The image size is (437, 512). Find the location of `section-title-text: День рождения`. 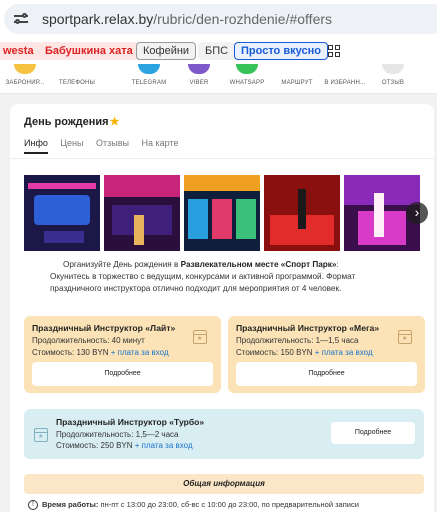

section-title-text: День рождения is located at coordinates (66, 122).